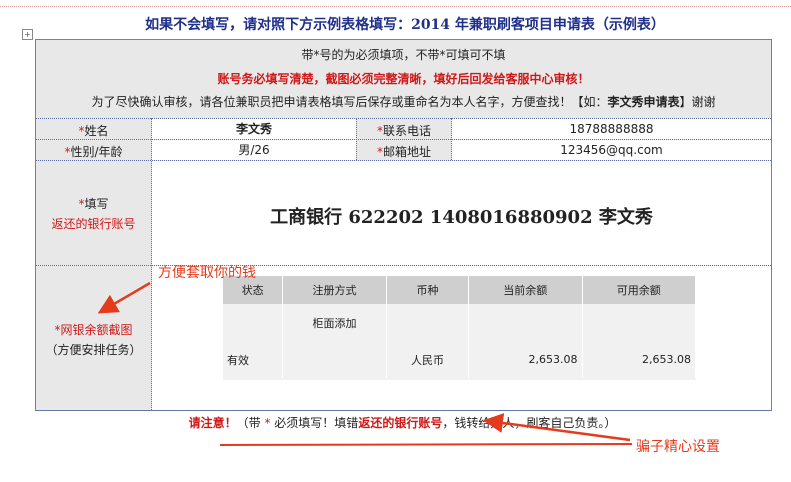 This screenshot has width=791, height=482. Describe the element at coordinates (557, 427) in the screenshot. I see `arrow-to-footer-highlight` at that location.